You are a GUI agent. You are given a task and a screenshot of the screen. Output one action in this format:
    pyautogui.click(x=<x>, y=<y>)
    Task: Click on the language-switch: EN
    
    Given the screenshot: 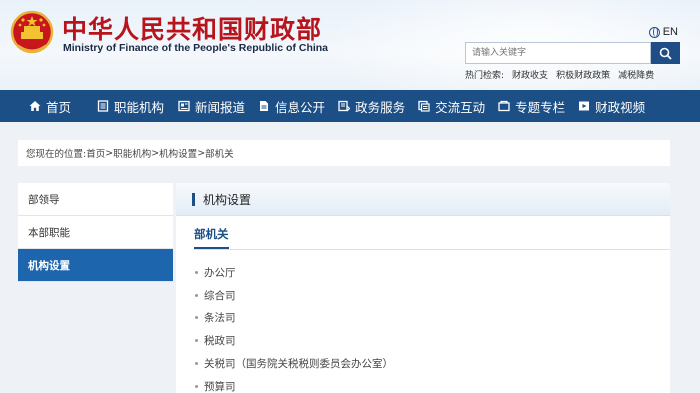 What is the action you would take?
    pyautogui.click(x=663, y=32)
    